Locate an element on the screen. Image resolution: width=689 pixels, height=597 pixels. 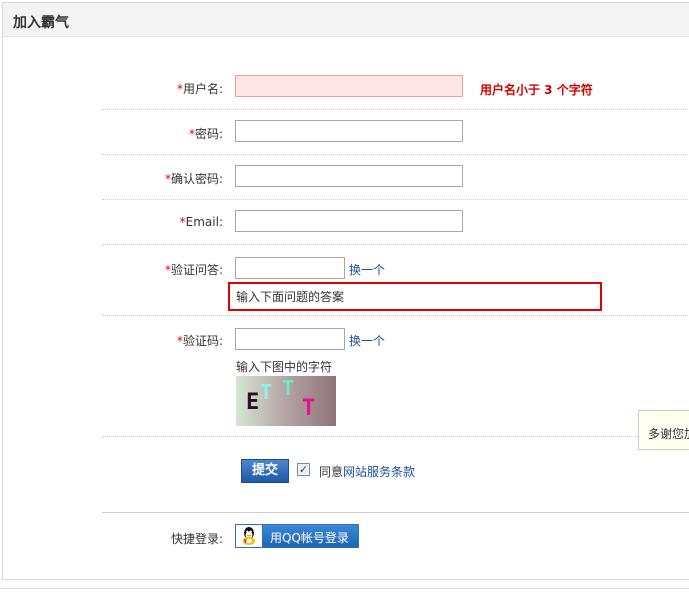
captcha-hint: 输入下图中的字符 is located at coordinates (284, 367).